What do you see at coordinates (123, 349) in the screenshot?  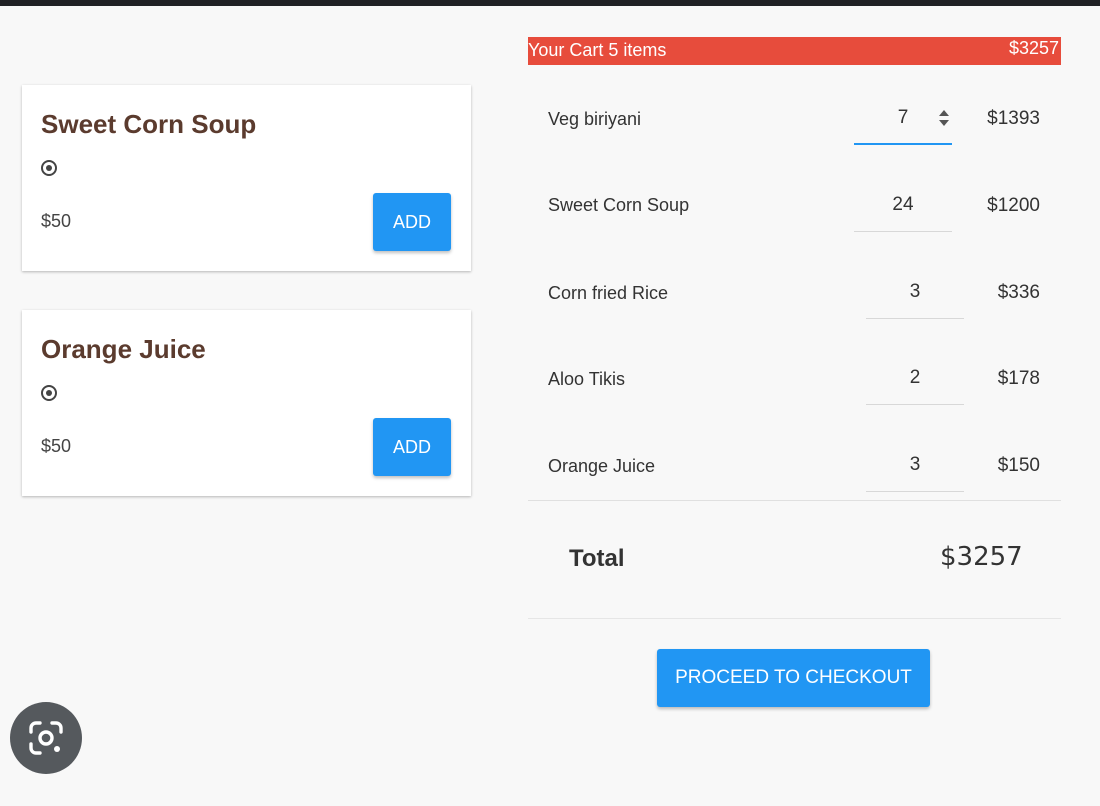 I see `product-title: Orange Juice` at bounding box center [123, 349].